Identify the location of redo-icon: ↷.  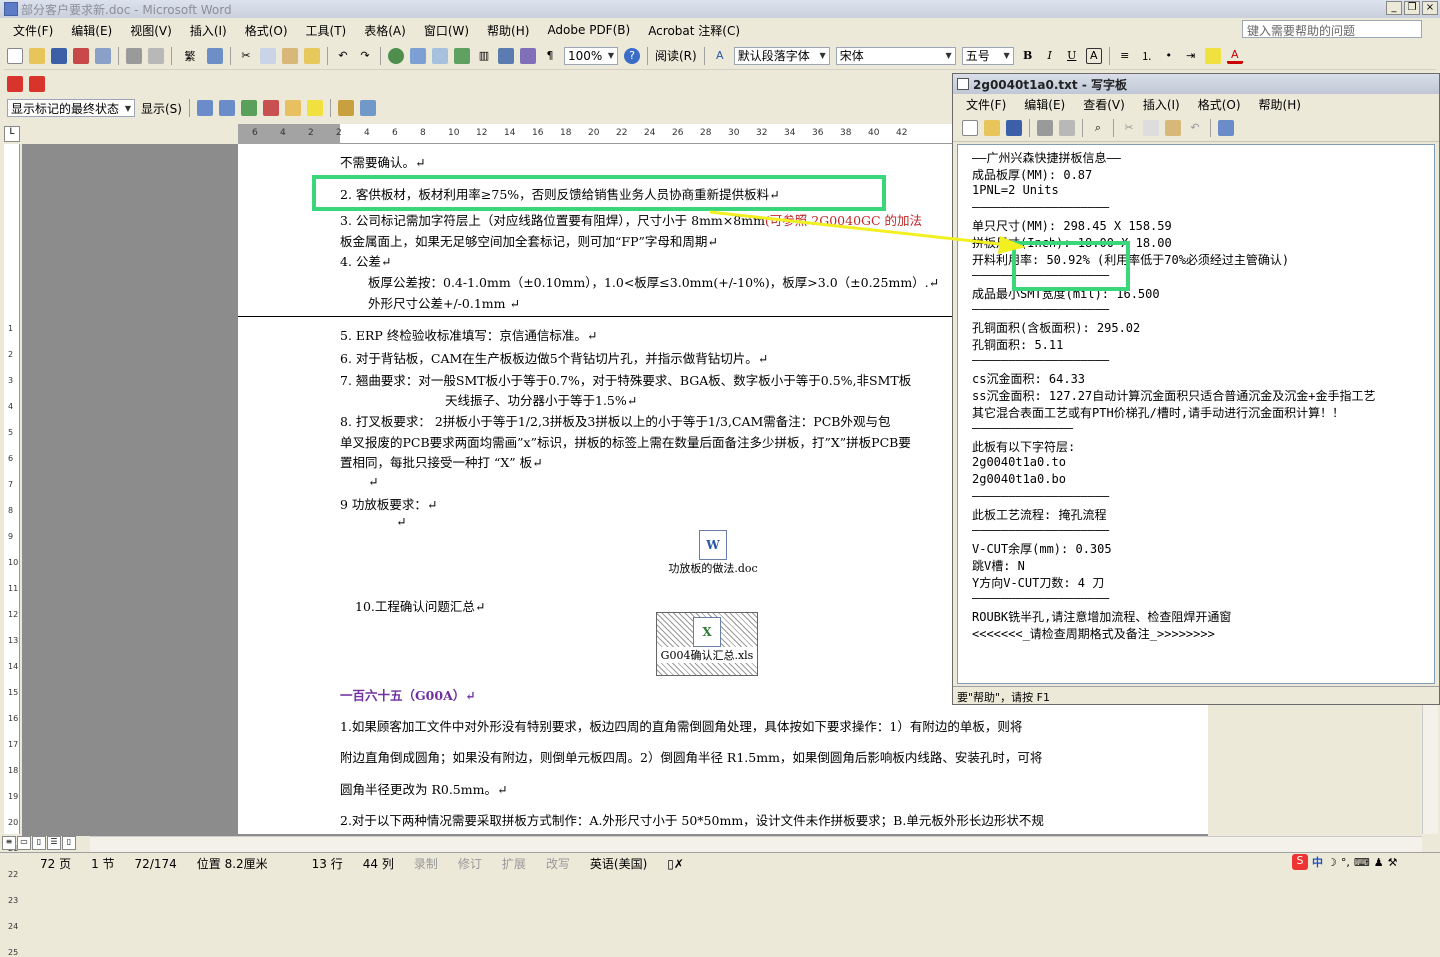
(365, 56).